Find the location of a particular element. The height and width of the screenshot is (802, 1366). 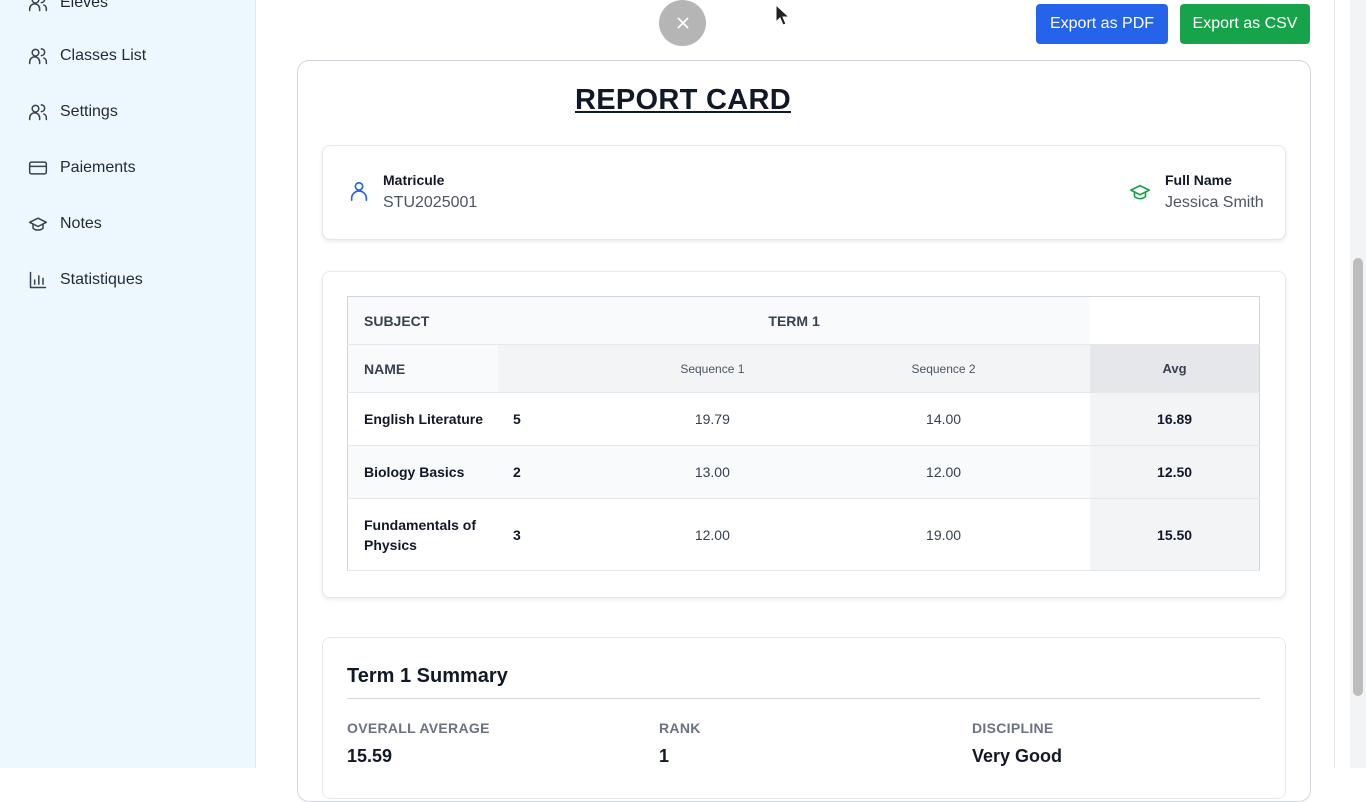

overall-average-value: 15.59 is located at coordinates (370, 756).